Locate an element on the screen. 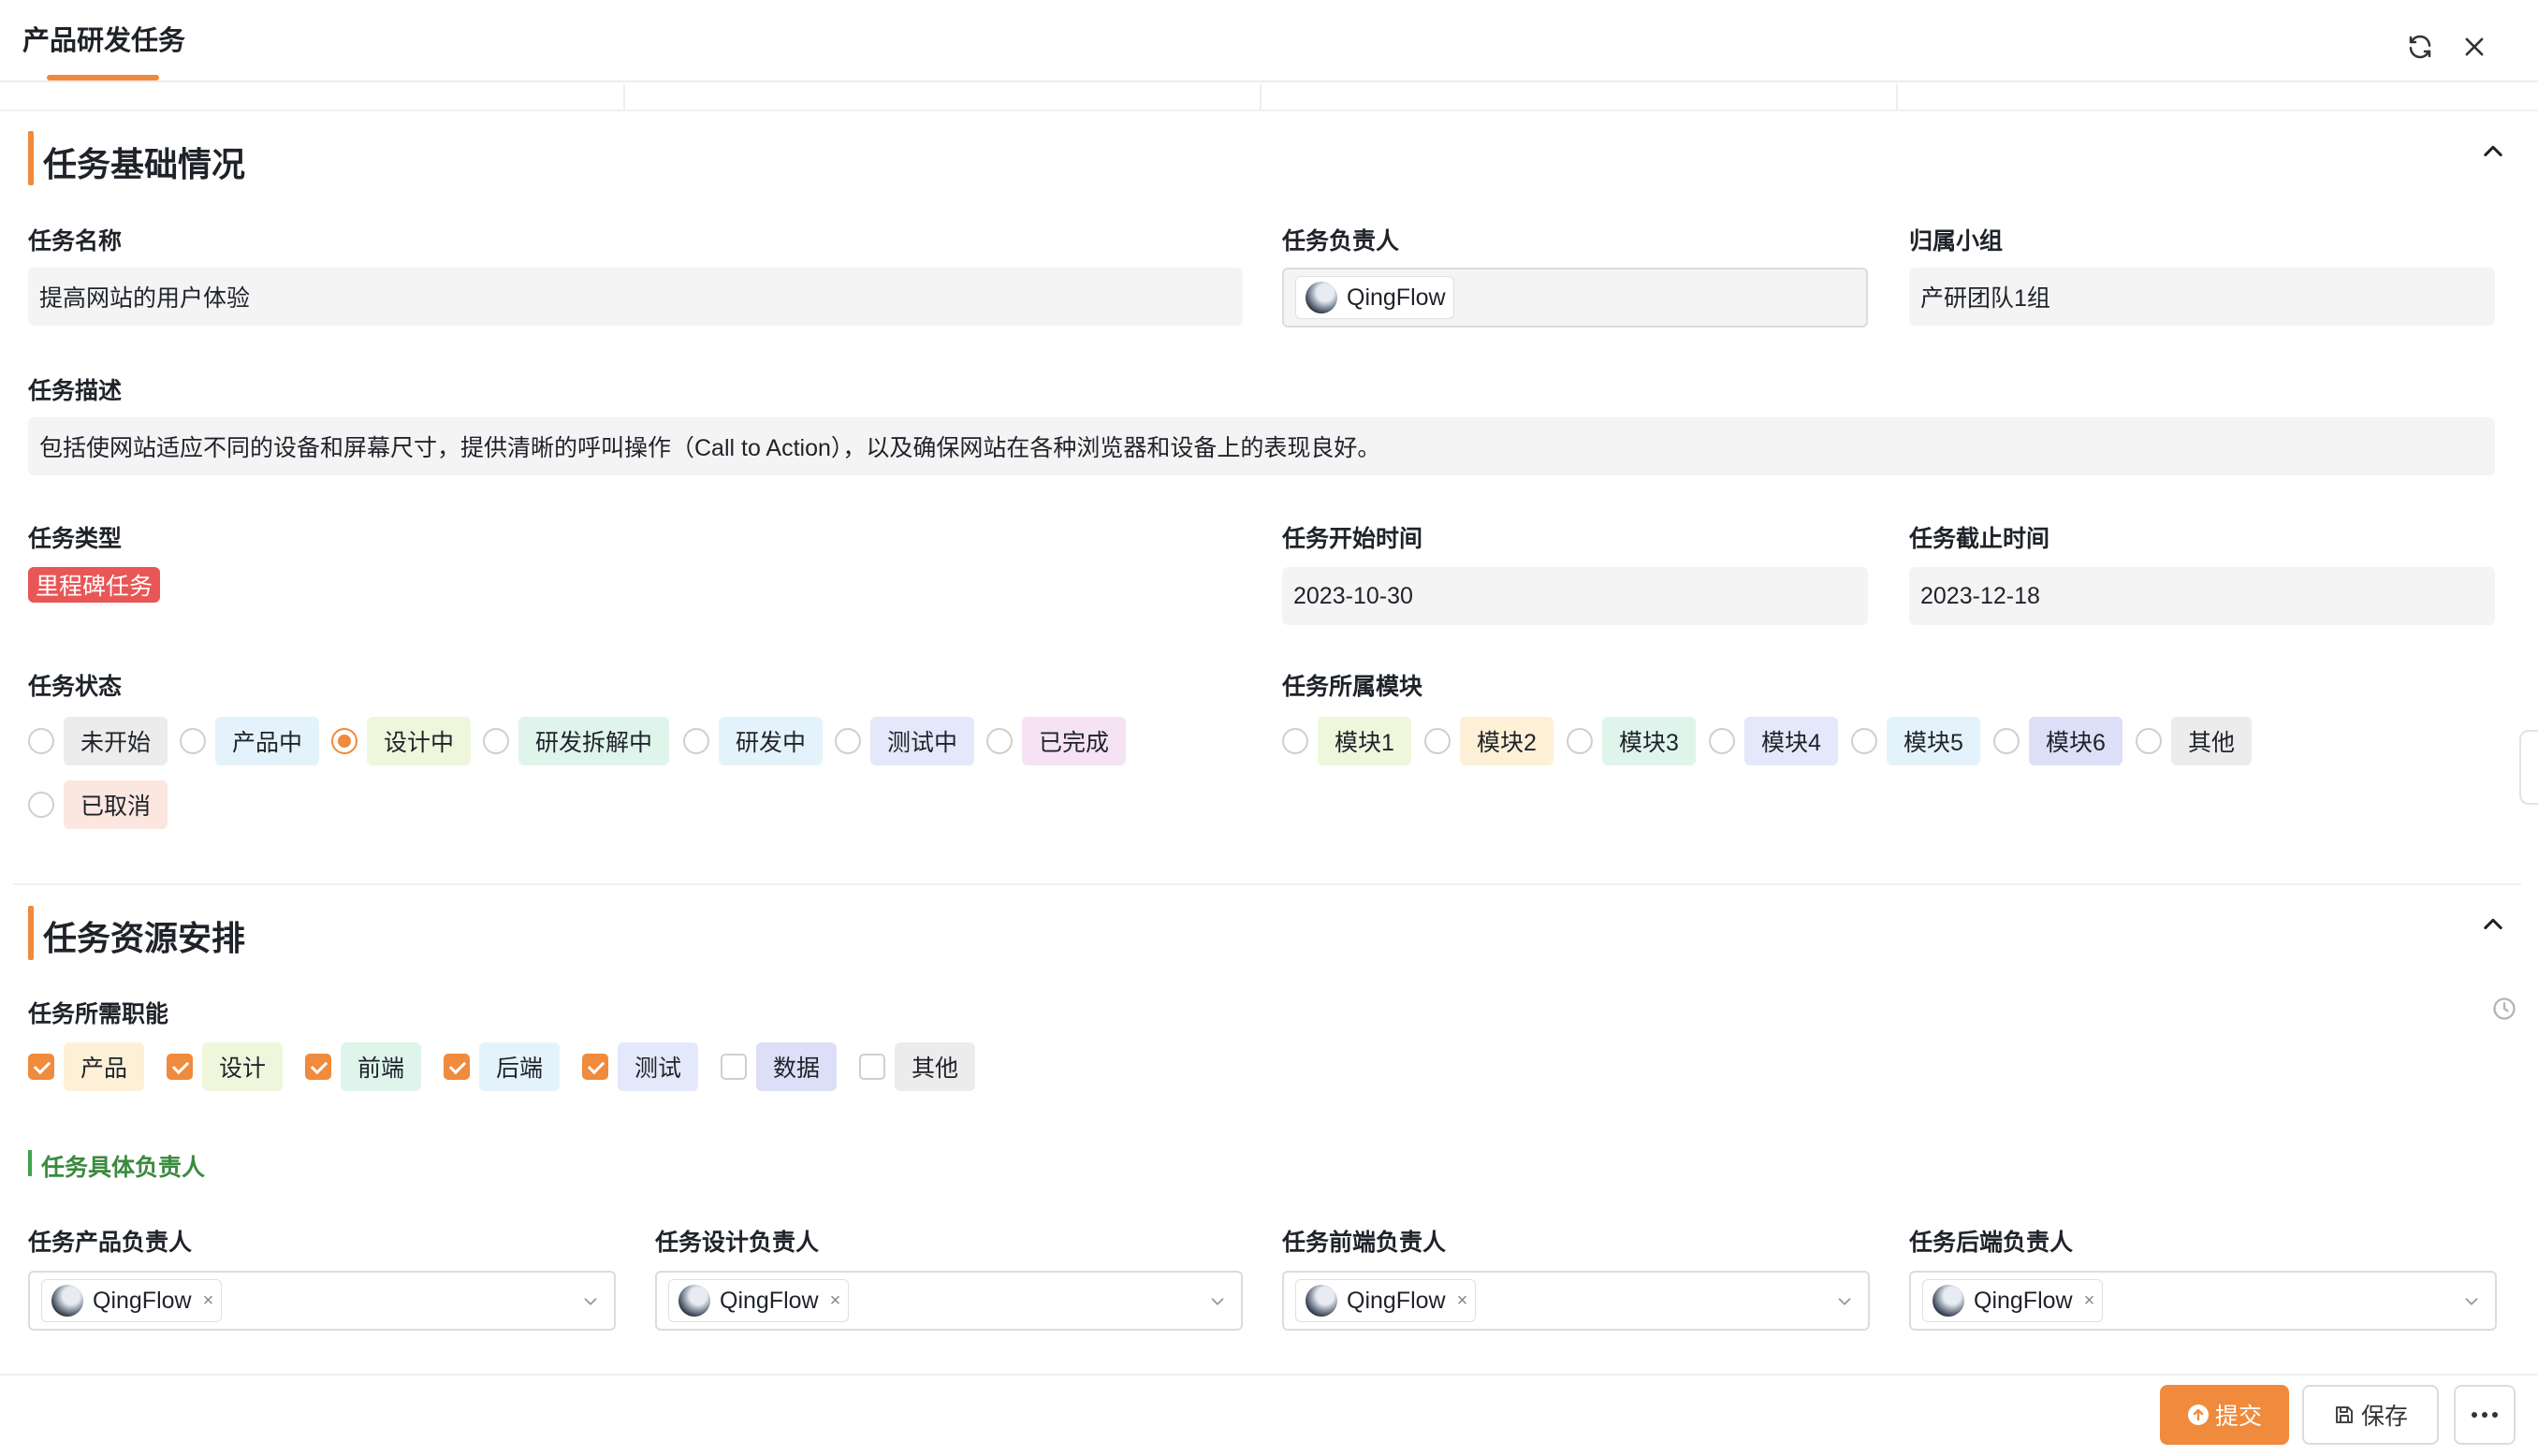 The height and width of the screenshot is (1456, 2538). status-option-rd-breakdown: 研发拆解中 is located at coordinates (576, 741).